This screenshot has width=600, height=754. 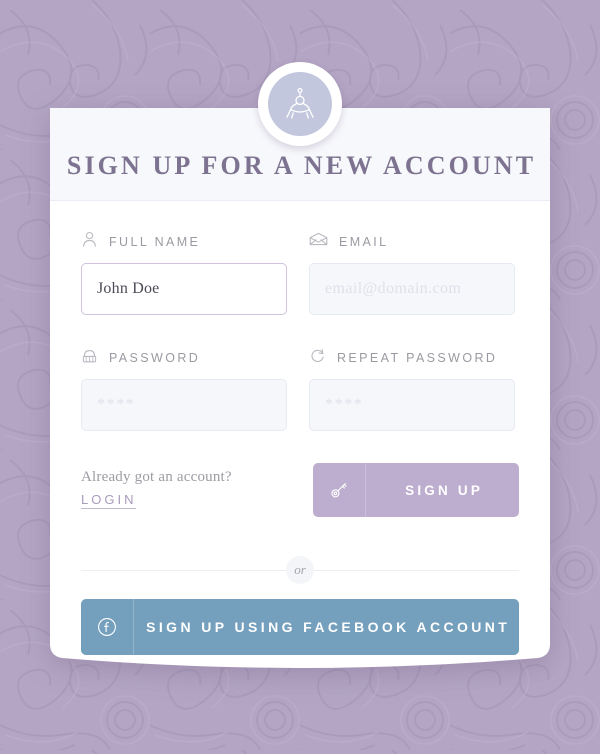 I want to click on email-input, so click(x=412, y=289).